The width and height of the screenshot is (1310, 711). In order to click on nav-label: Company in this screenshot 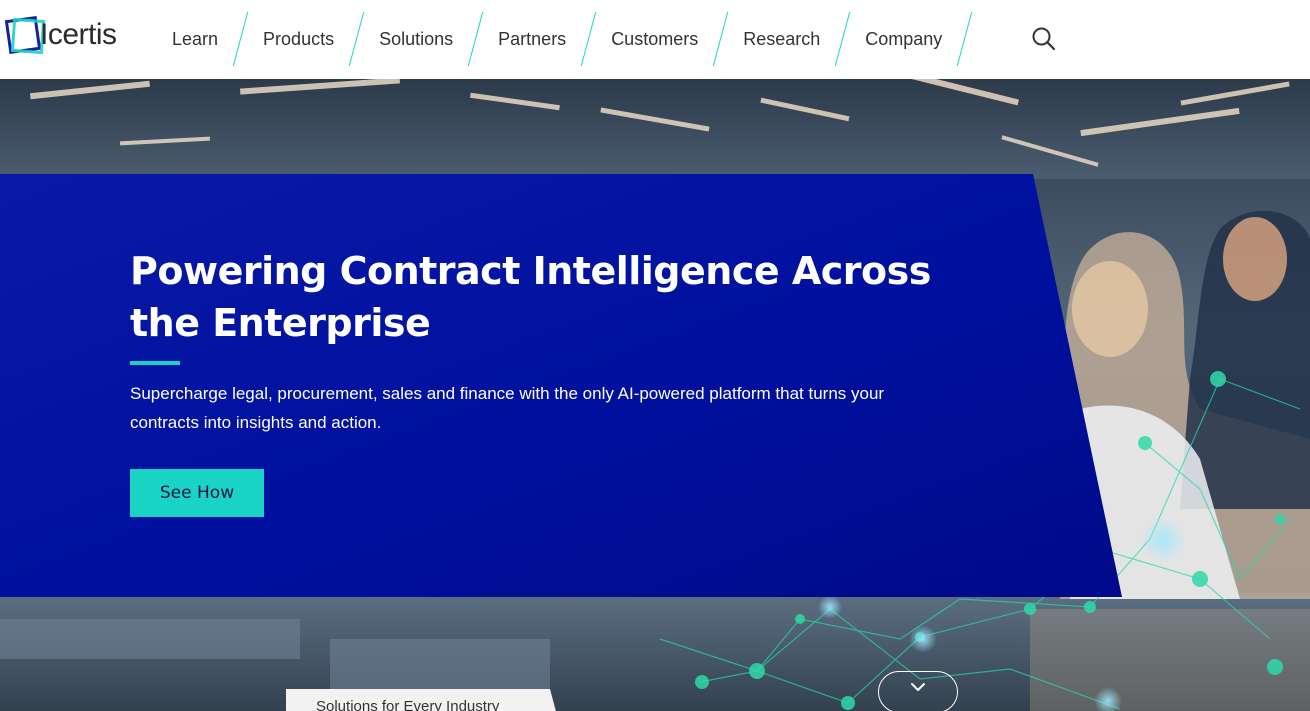, I will do `click(904, 38)`.